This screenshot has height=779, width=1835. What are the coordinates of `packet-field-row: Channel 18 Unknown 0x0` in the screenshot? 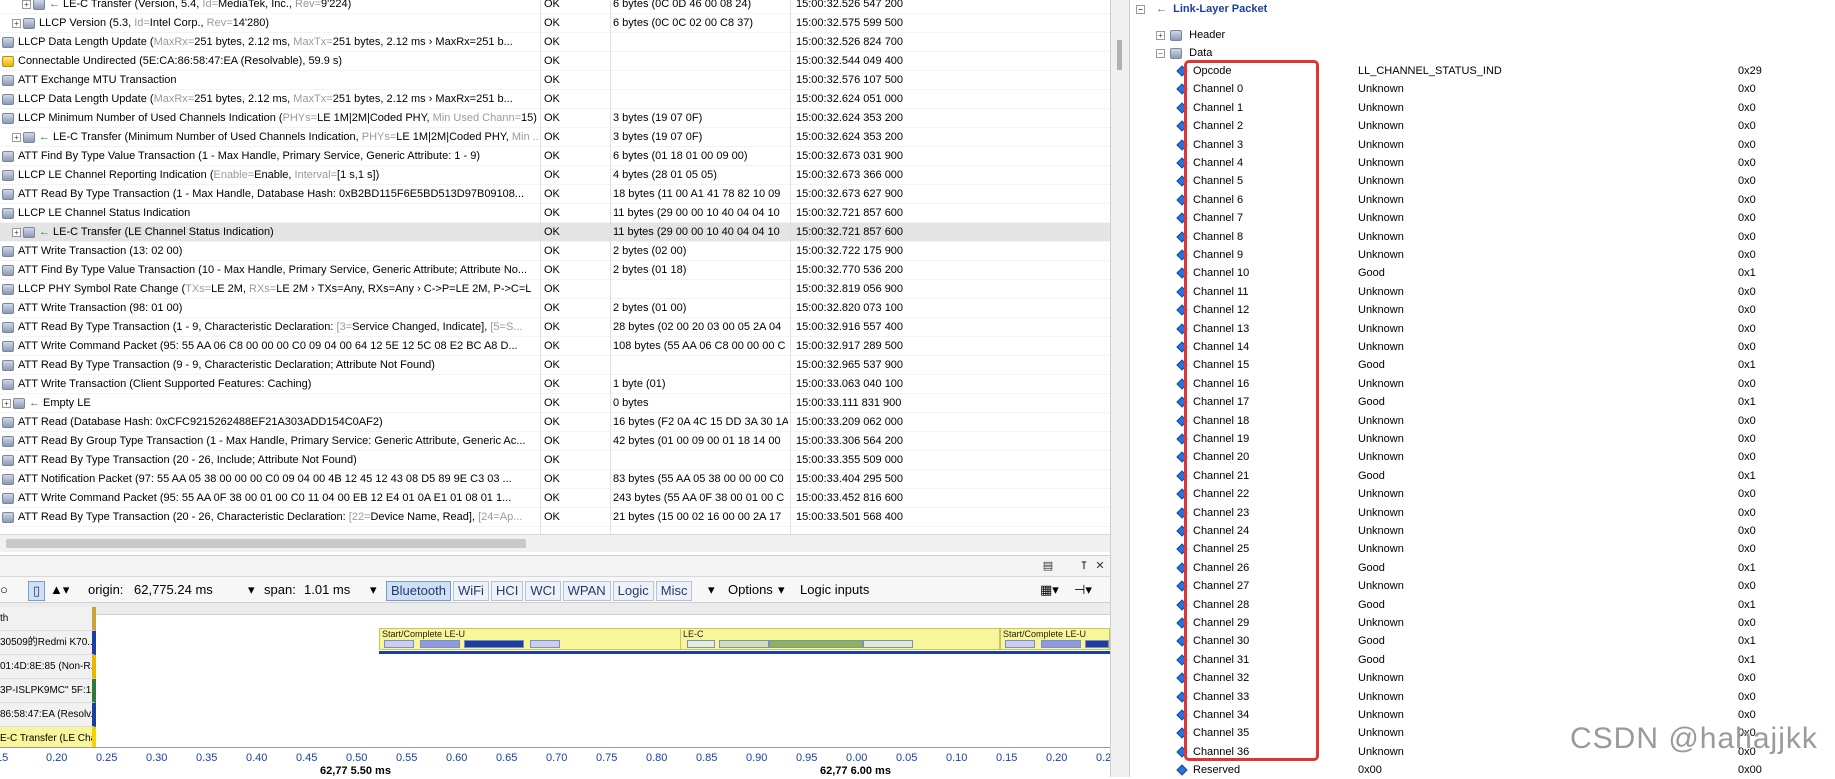 It's located at (1482, 421).